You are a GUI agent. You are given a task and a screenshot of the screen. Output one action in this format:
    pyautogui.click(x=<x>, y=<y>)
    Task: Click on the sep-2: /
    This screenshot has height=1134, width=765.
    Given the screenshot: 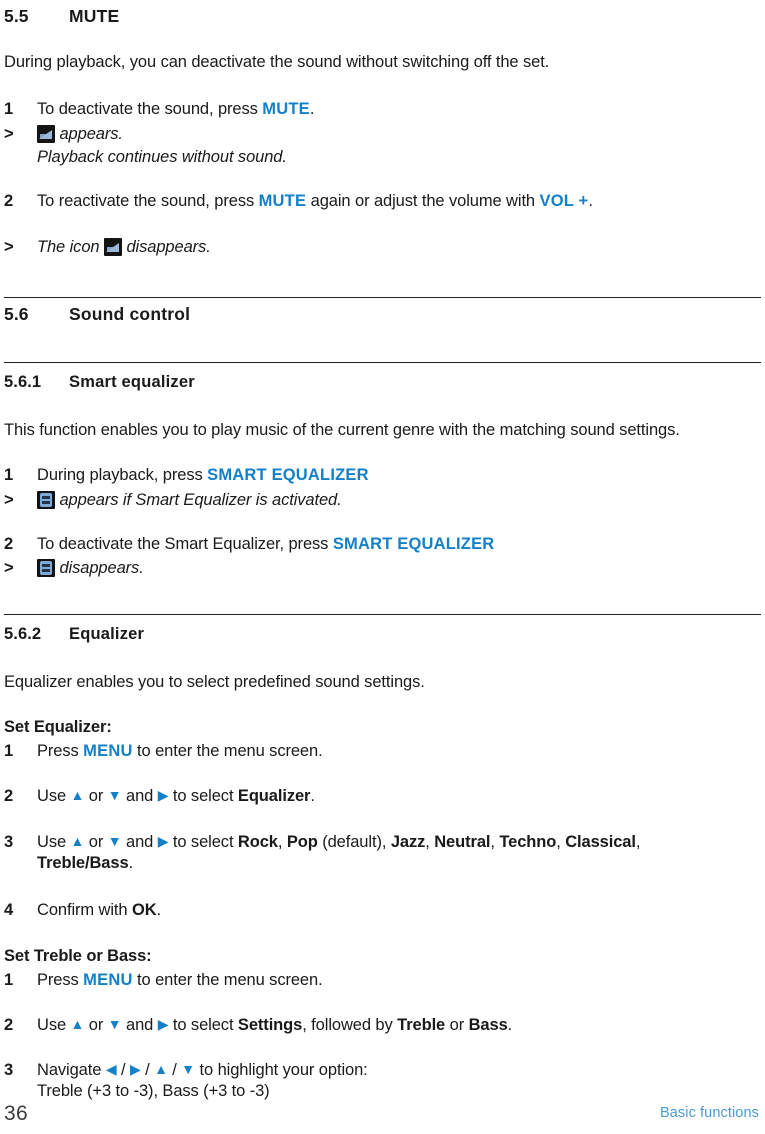 What is the action you would take?
    pyautogui.click(x=147, y=1070)
    